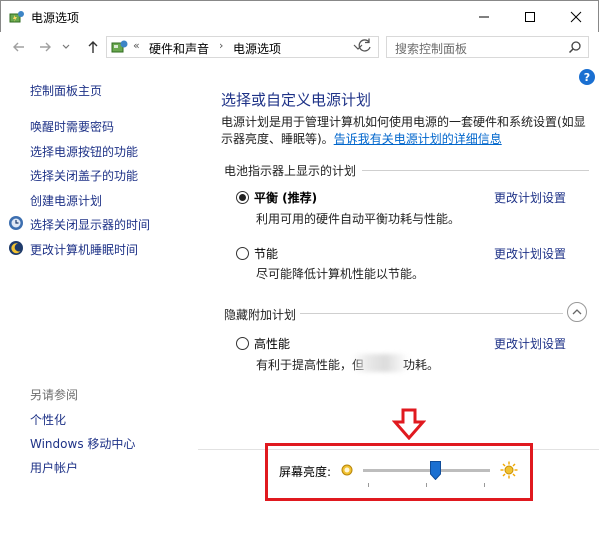 This screenshot has width=599, height=560. I want to click on battery-plans-heading: 电池指示器上显示的计划, so click(290, 171).